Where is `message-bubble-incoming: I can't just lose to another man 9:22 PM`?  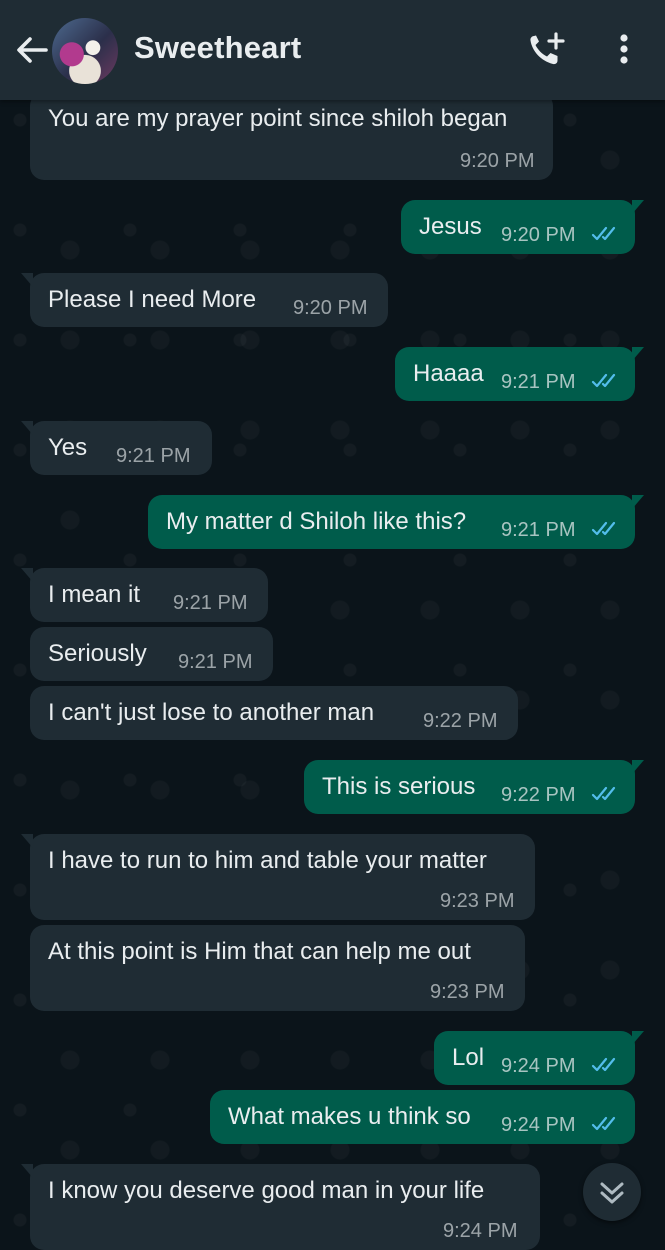
message-bubble-incoming: I can't just lose to another man 9:22 PM is located at coordinates (274, 713).